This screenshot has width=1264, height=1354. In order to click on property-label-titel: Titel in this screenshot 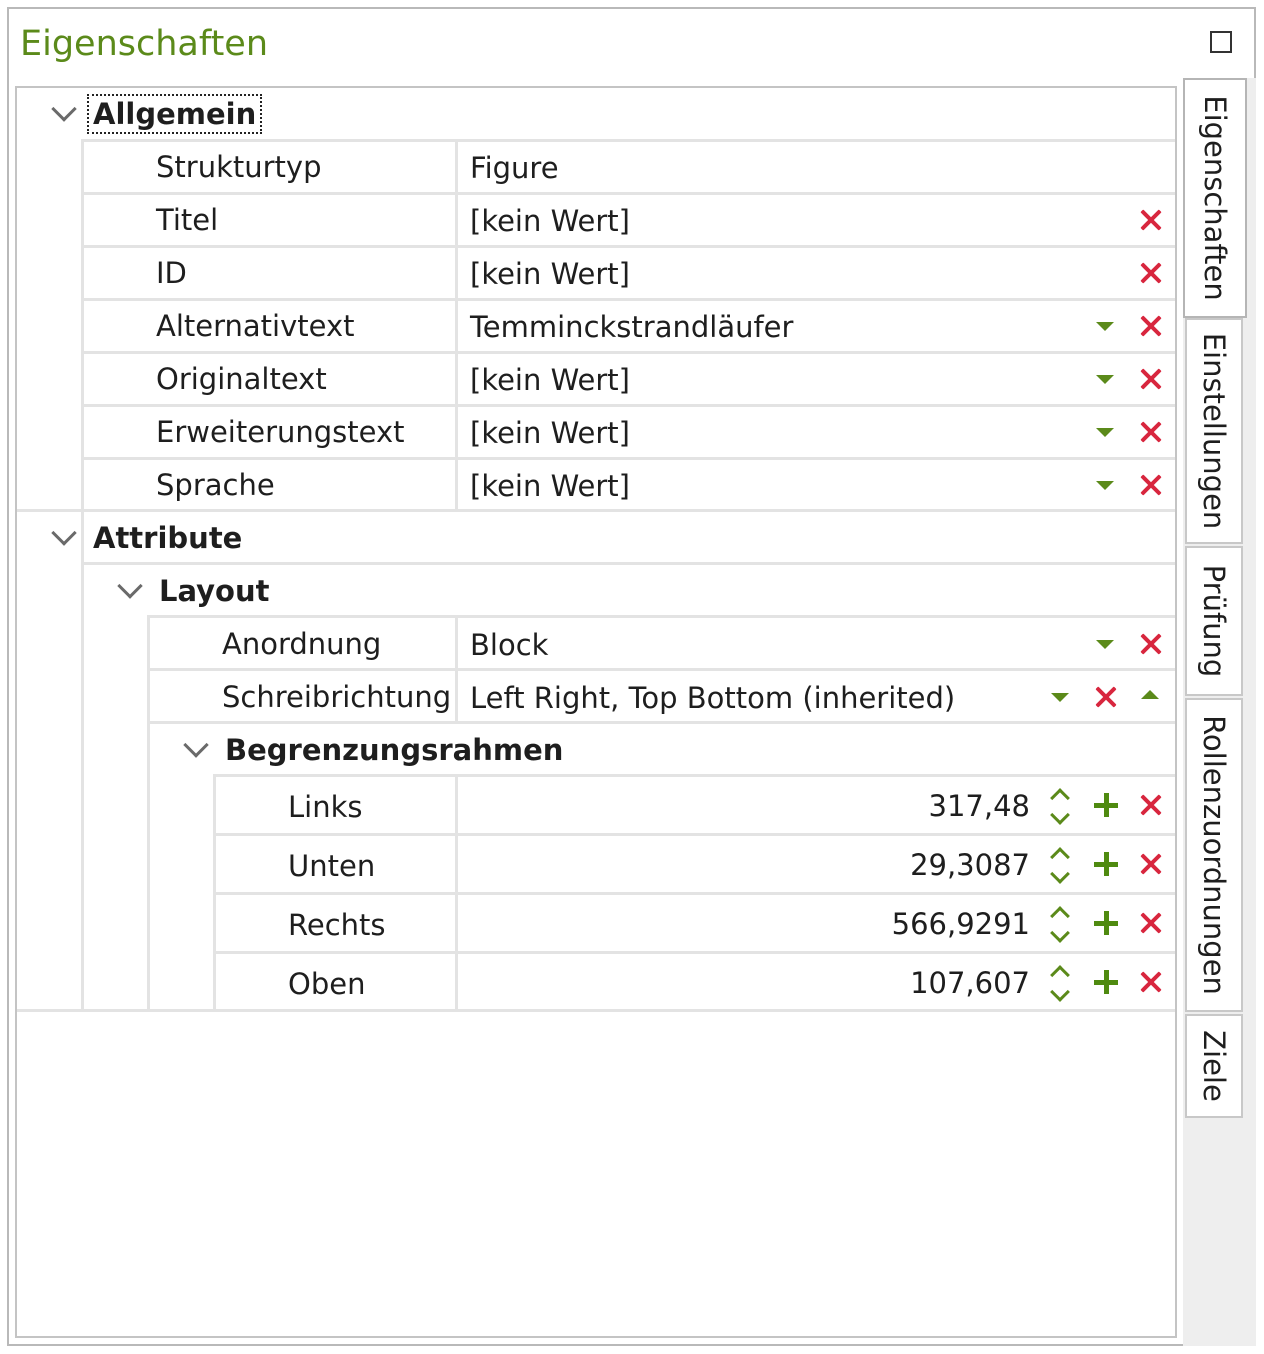, I will do `click(187, 220)`.